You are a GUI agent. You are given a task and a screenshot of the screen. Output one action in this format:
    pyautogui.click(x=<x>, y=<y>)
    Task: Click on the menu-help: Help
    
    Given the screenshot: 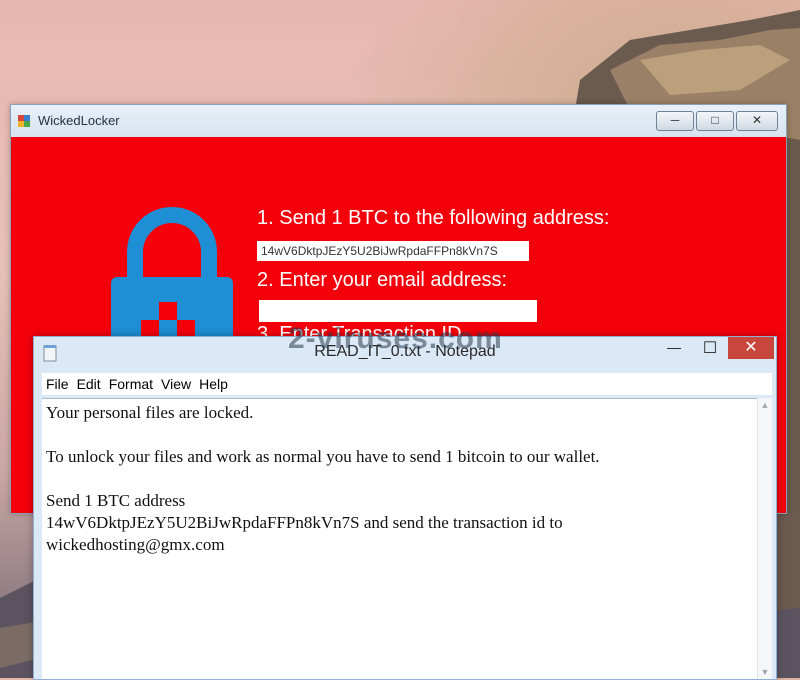 What is the action you would take?
    pyautogui.click(x=213, y=384)
    